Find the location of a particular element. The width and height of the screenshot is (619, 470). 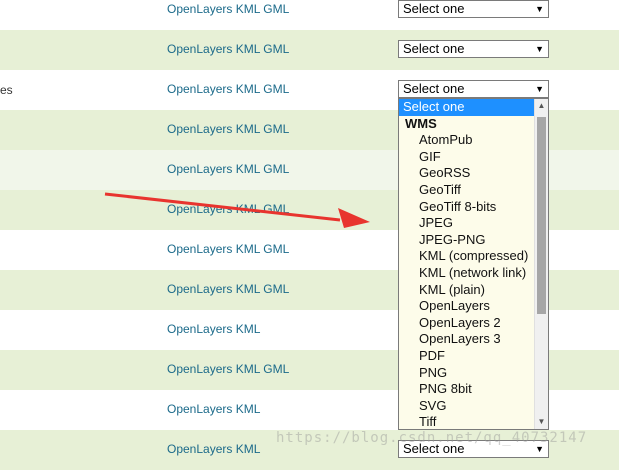

red-arrow-annotation is located at coordinates (237, 210).